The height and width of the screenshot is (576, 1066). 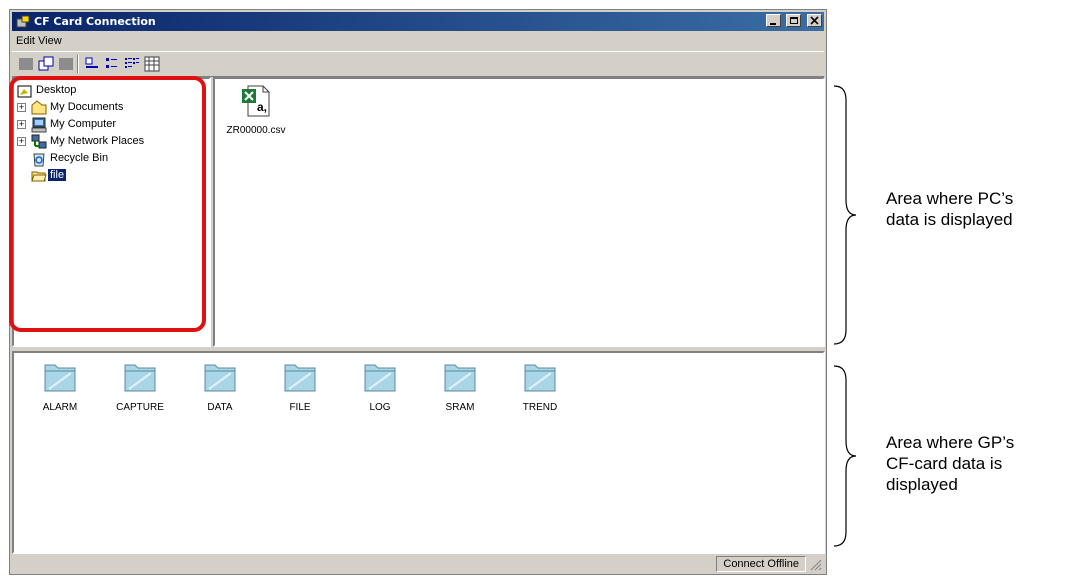 I want to click on minimize-icon, so click(x=773, y=24).